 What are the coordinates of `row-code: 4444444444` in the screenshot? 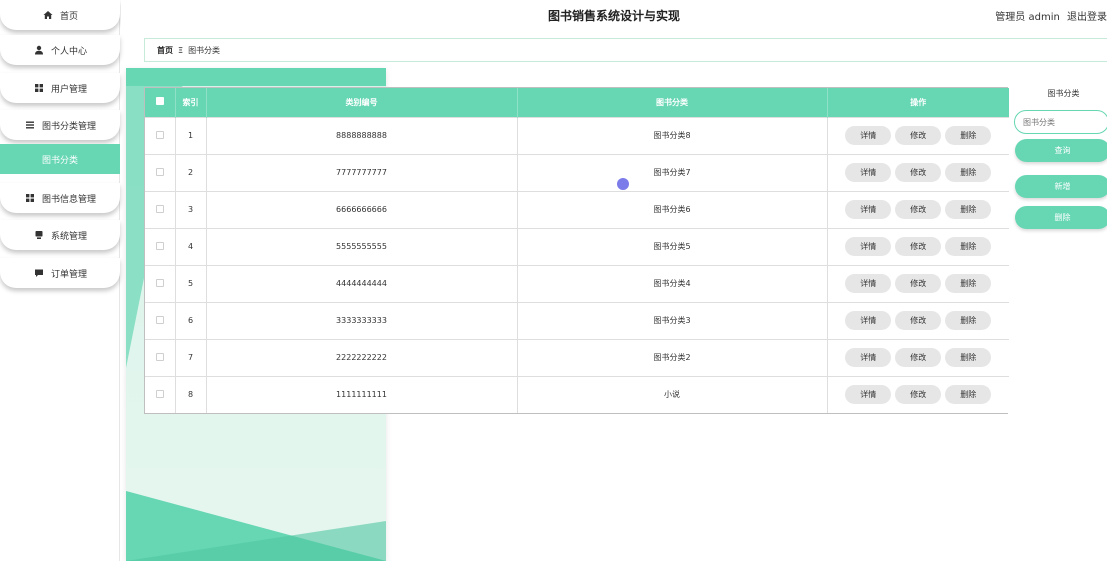 It's located at (362, 283).